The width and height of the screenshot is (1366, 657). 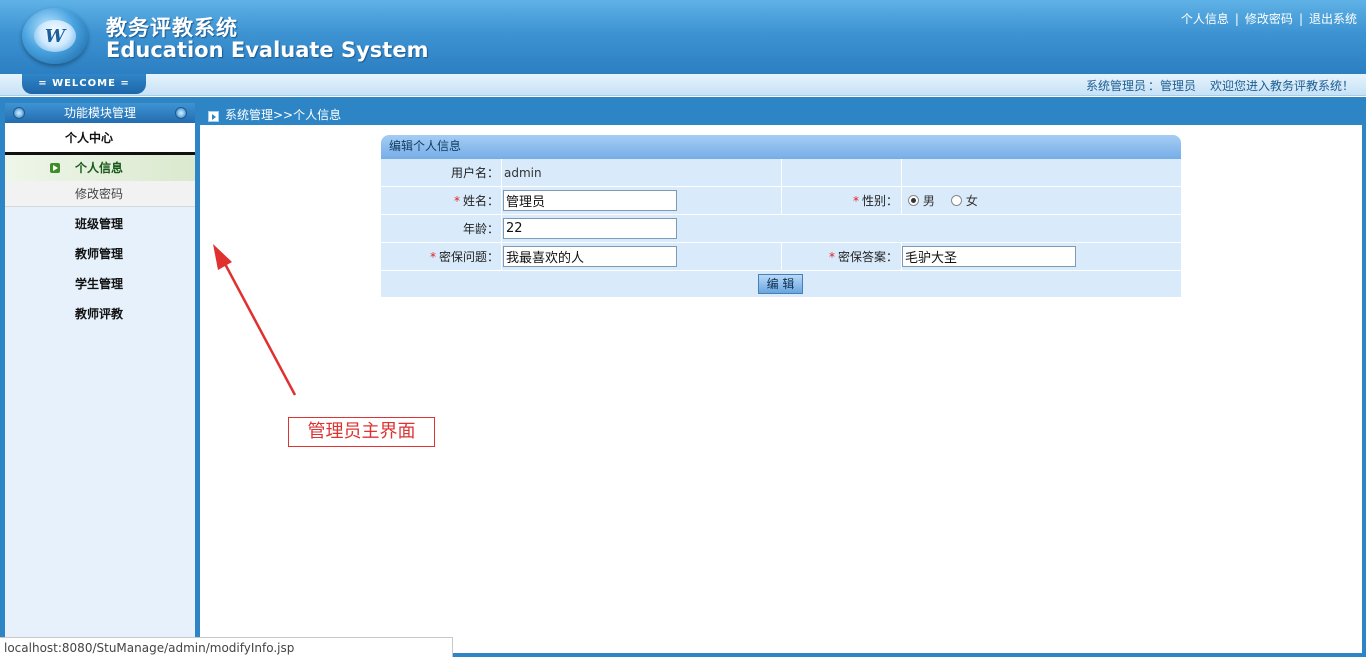 What do you see at coordinates (474, 173) in the screenshot?
I see `username-label: 用户名：` at bounding box center [474, 173].